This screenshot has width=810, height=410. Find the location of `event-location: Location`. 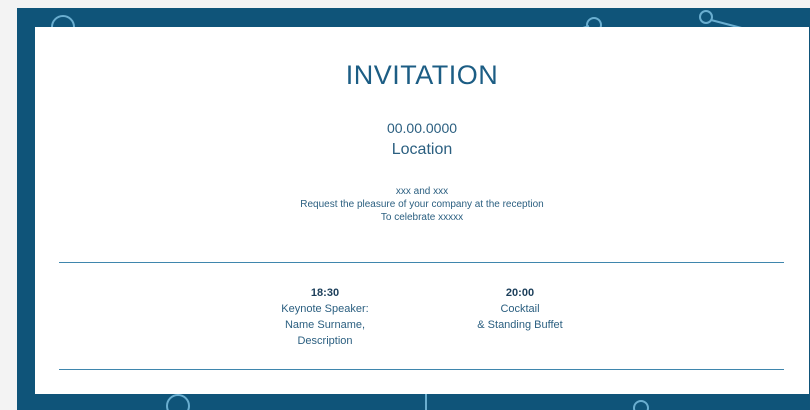

event-location: Location is located at coordinates (422, 149).